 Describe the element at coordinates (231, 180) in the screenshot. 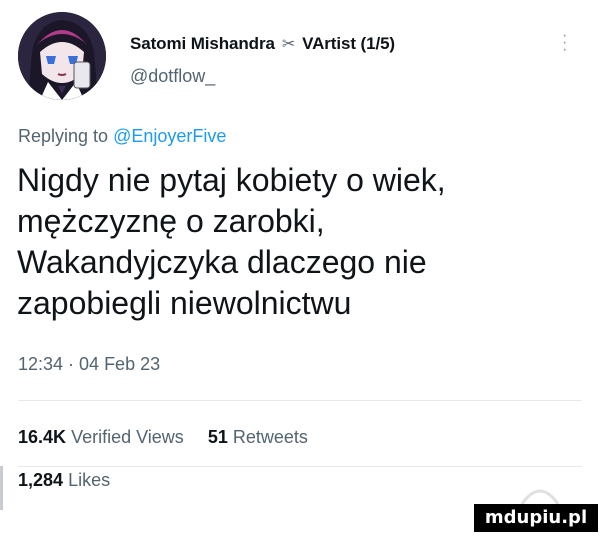

I see `tweet-text-line: Nigdy nie pytaj kobiety o wiek,` at that location.